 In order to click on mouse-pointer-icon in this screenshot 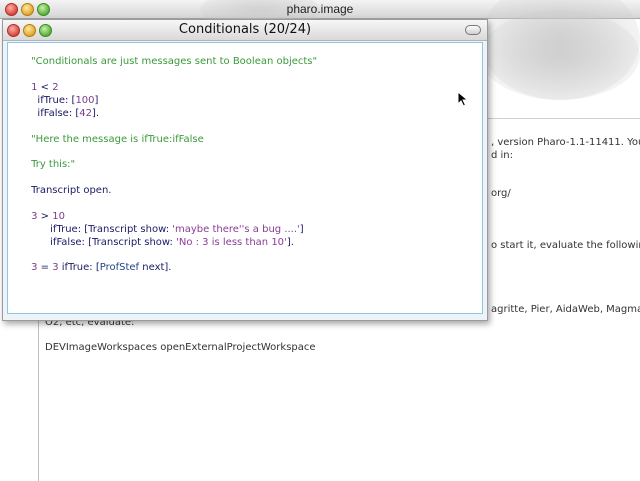, I will do `click(463, 99)`.